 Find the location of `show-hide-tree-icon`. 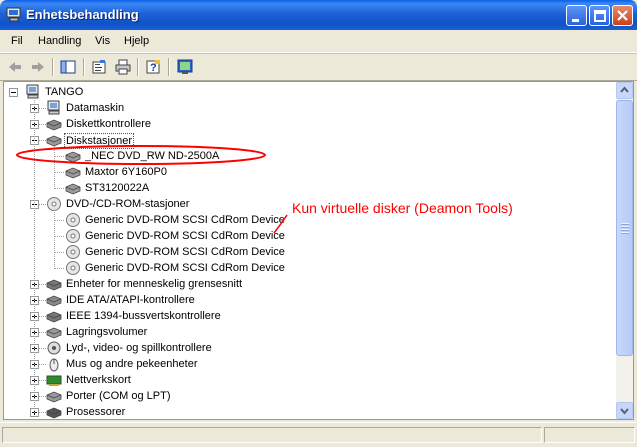

show-hide-tree-icon is located at coordinates (68, 67).